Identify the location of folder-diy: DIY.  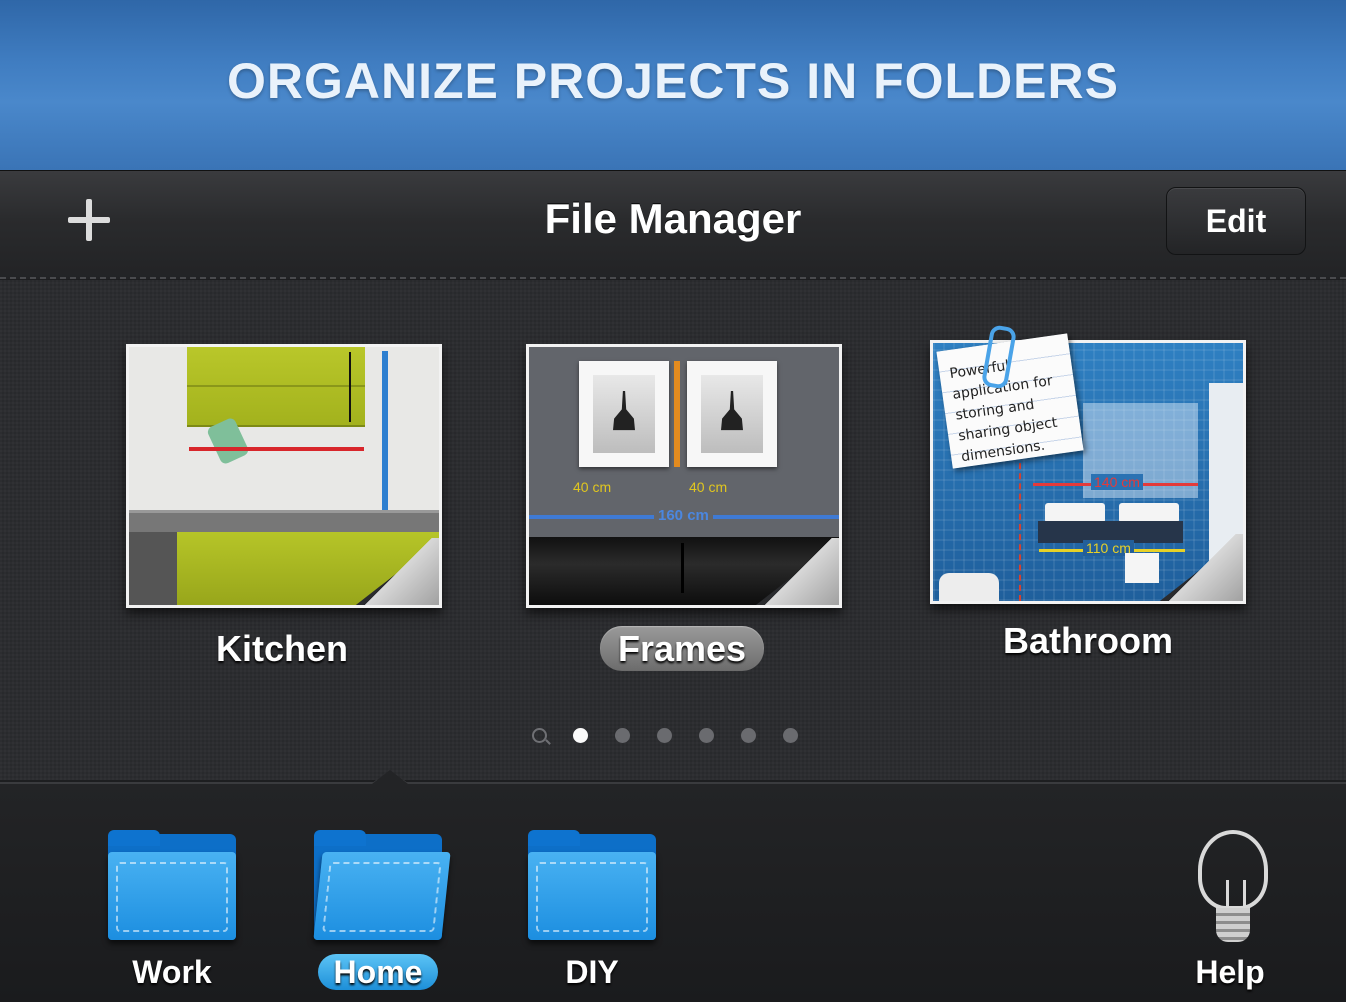
(592, 915).